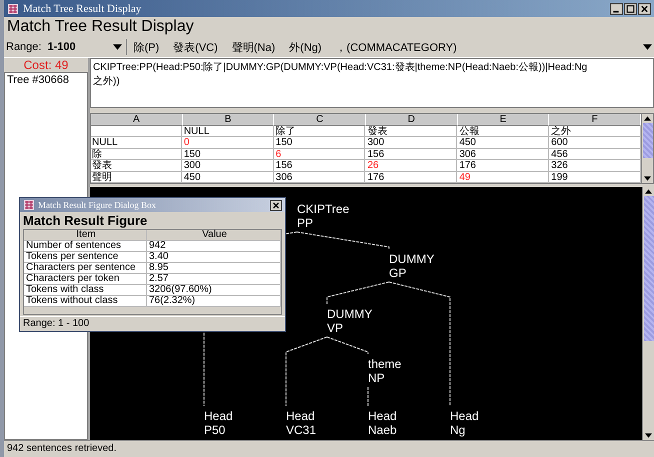 Image resolution: width=654 pixels, height=457 pixels. What do you see at coordinates (136, 154) in the screenshot?
I see `table-cell: 除` at bounding box center [136, 154].